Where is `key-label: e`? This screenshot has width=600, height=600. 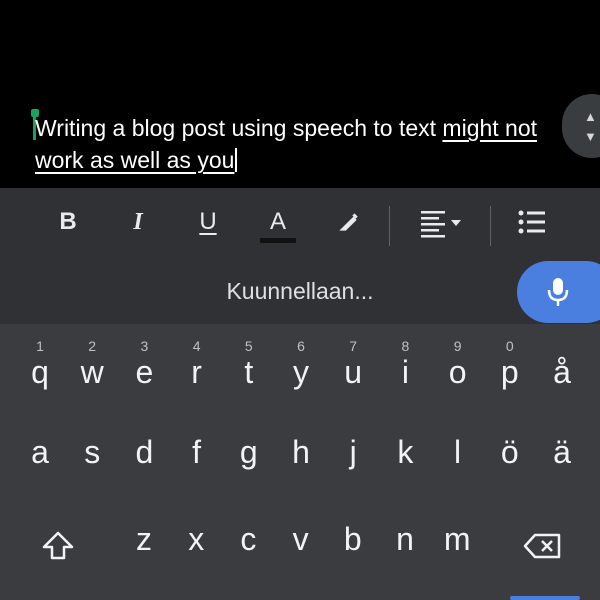 key-label: e is located at coordinates (144, 372).